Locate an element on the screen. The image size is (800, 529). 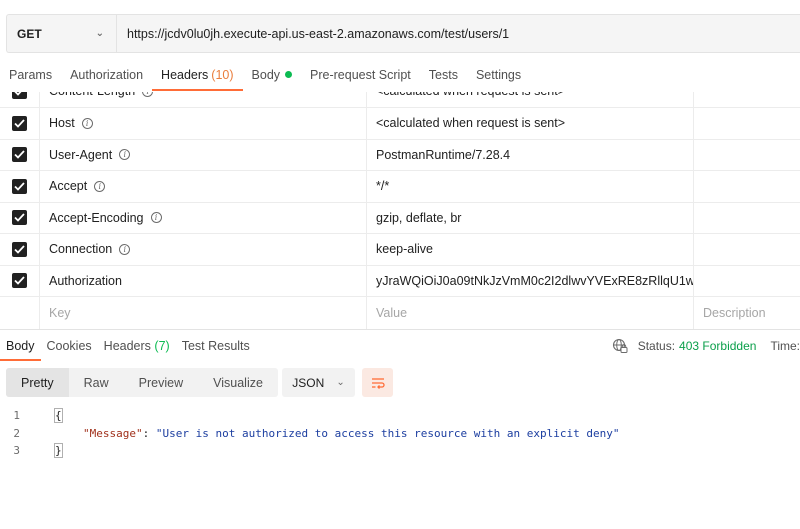
response-tab-test-results: Test Results is located at coordinates (216, 345).